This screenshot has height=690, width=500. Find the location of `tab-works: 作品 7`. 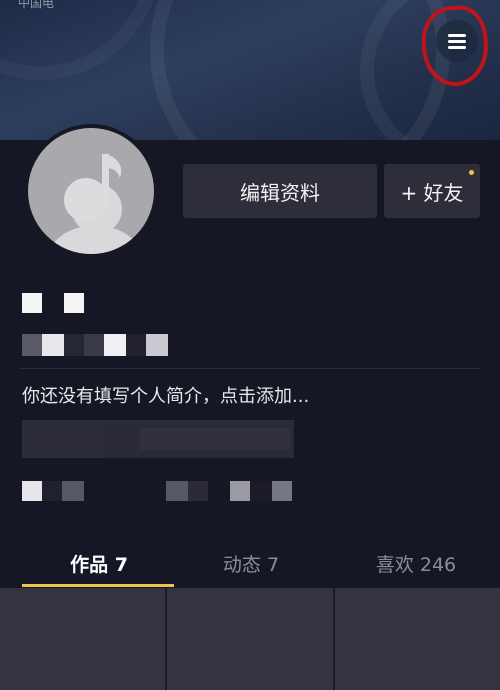

tab-works: 作品 7 is located at coordinates (99, 563).